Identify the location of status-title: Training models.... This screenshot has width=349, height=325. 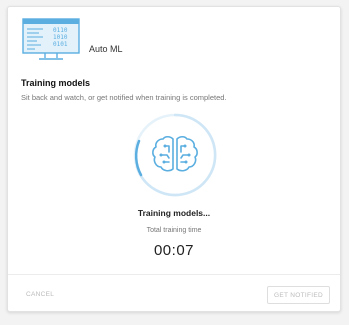
(174, 213).